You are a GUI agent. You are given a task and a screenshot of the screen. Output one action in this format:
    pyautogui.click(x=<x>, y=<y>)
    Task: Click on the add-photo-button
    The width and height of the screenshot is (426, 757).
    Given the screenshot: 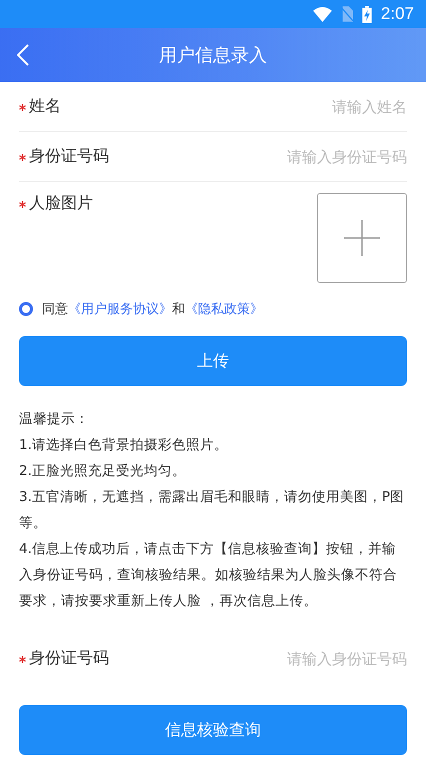 What is the action you would take?
    pyautogui.click(x=362, y=238)
    